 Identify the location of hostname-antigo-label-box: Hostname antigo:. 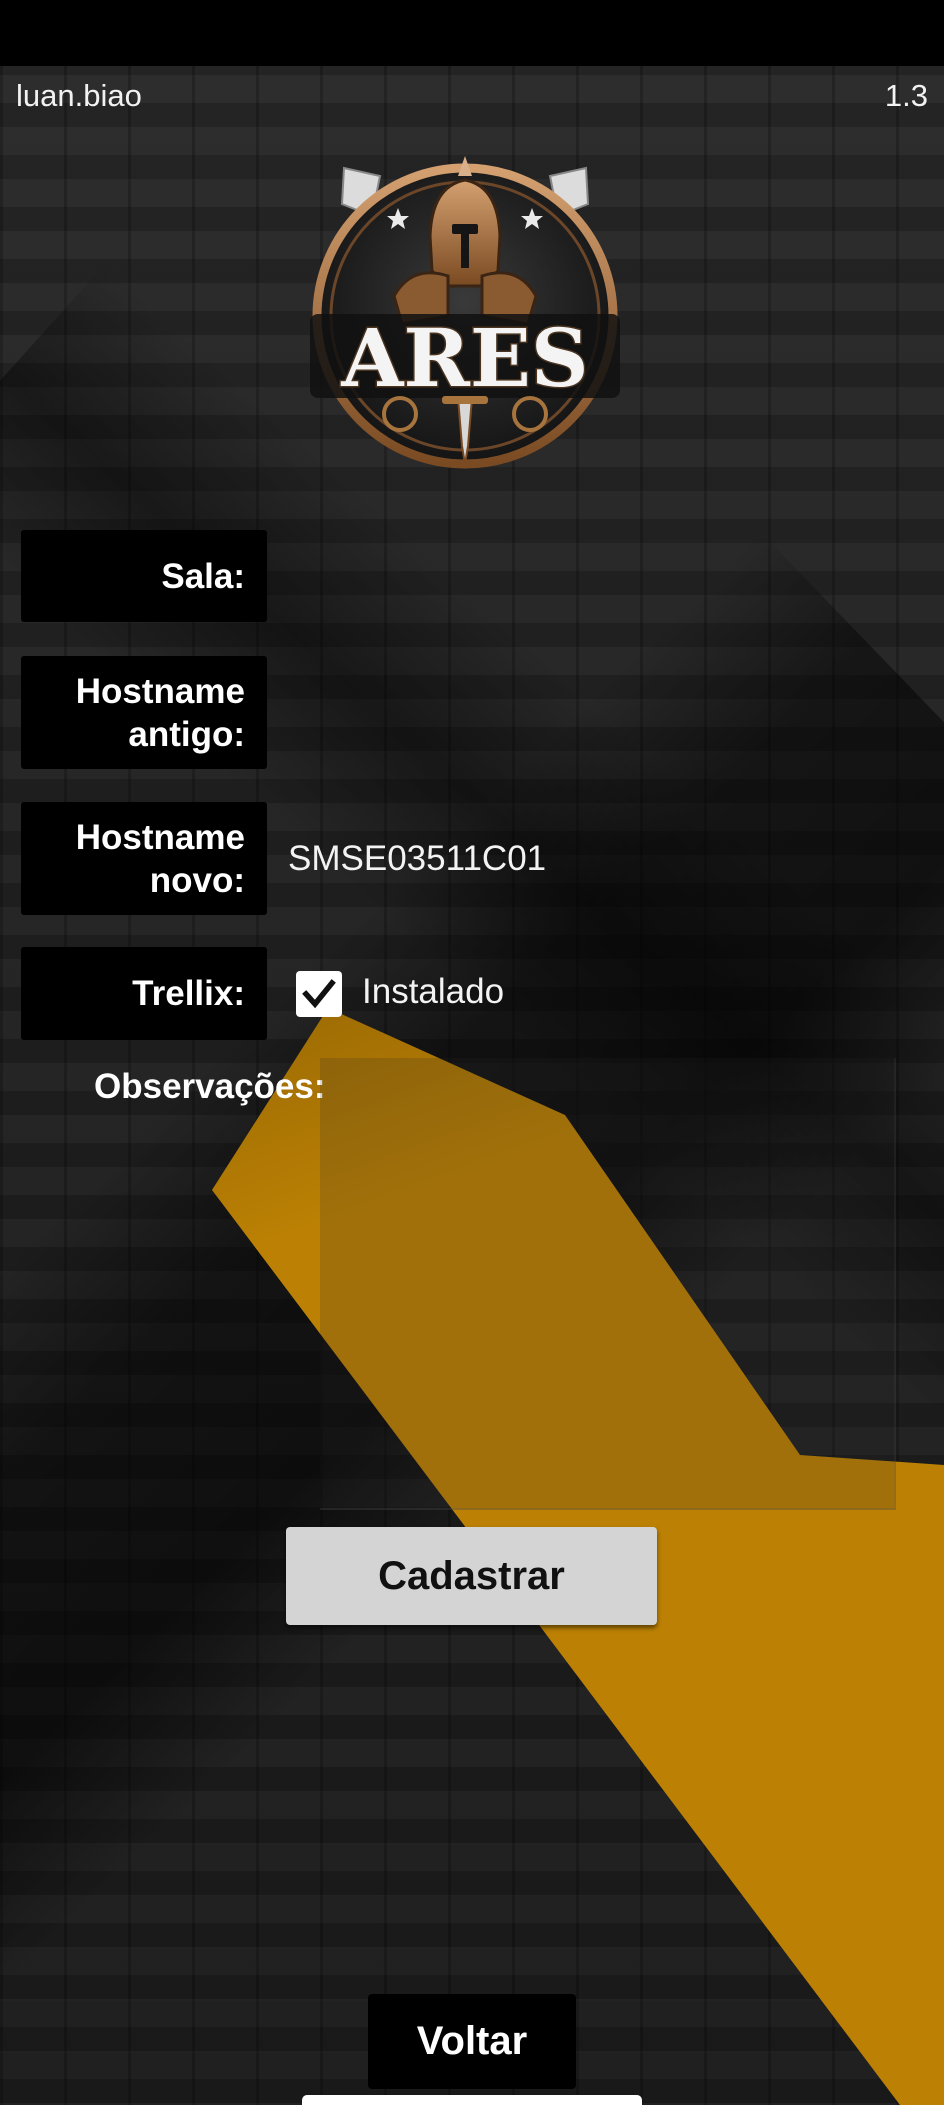
(144, 712).